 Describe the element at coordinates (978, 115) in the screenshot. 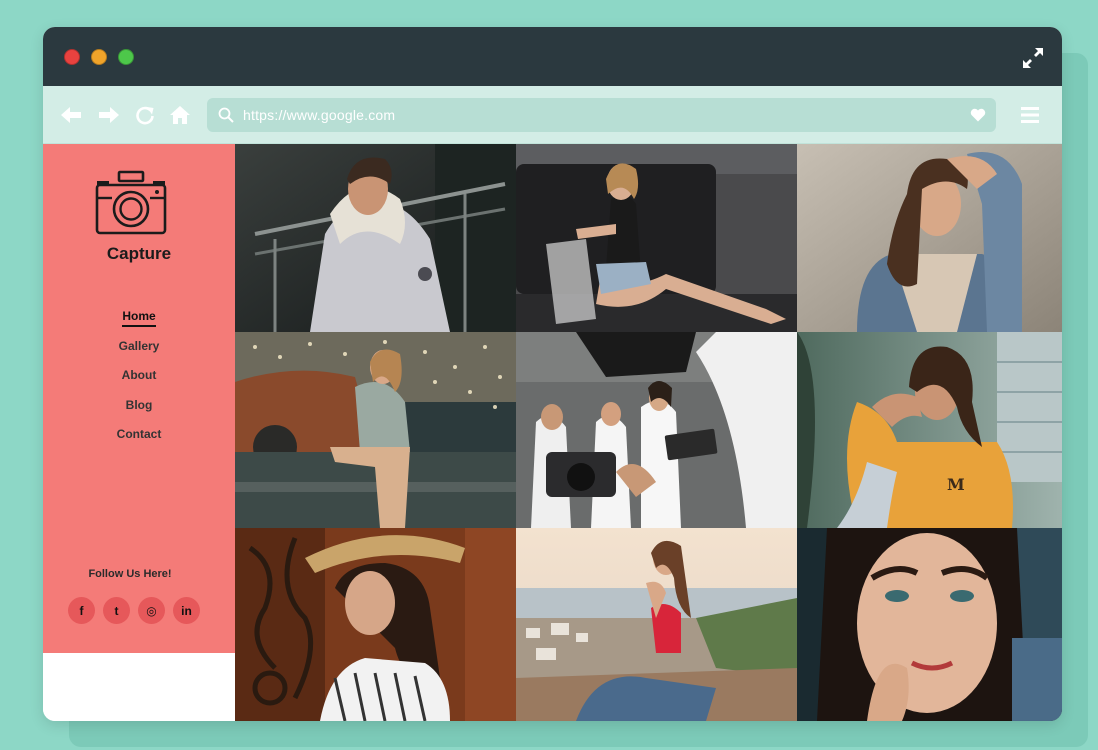

I see `heart-icon` at that location.